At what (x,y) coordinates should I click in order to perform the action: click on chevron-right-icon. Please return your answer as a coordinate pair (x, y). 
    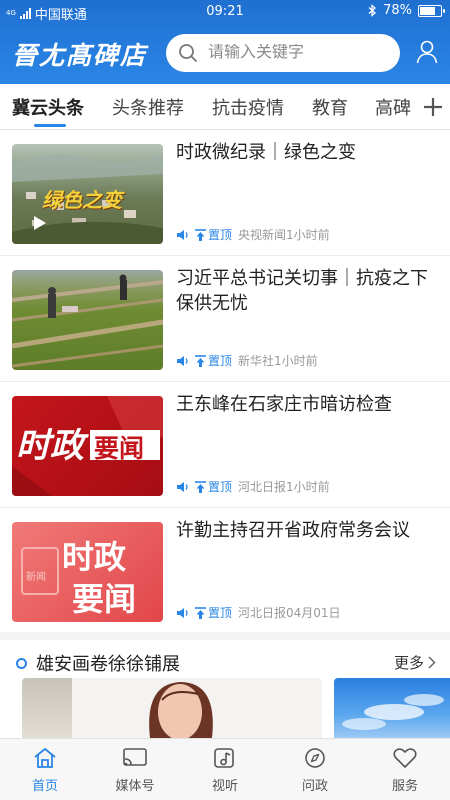
    Looking at the image, I should click on (432, 662).